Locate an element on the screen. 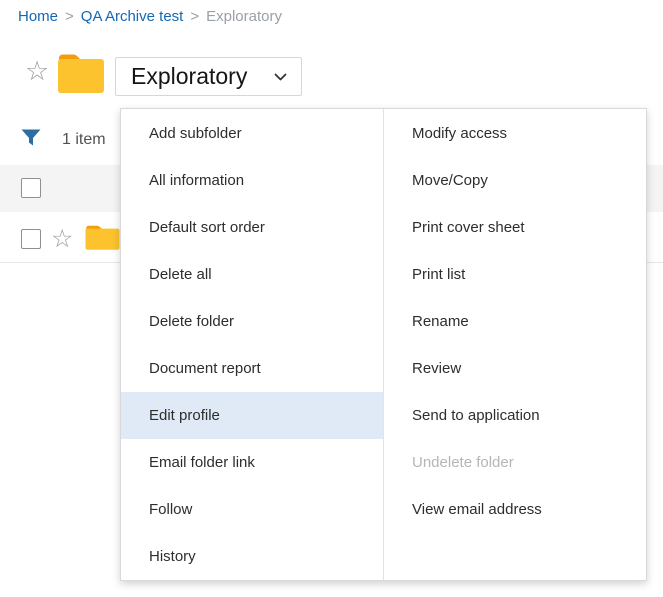  menu-item-move-copy: Move/Copy is located at coordinates (515, 180).